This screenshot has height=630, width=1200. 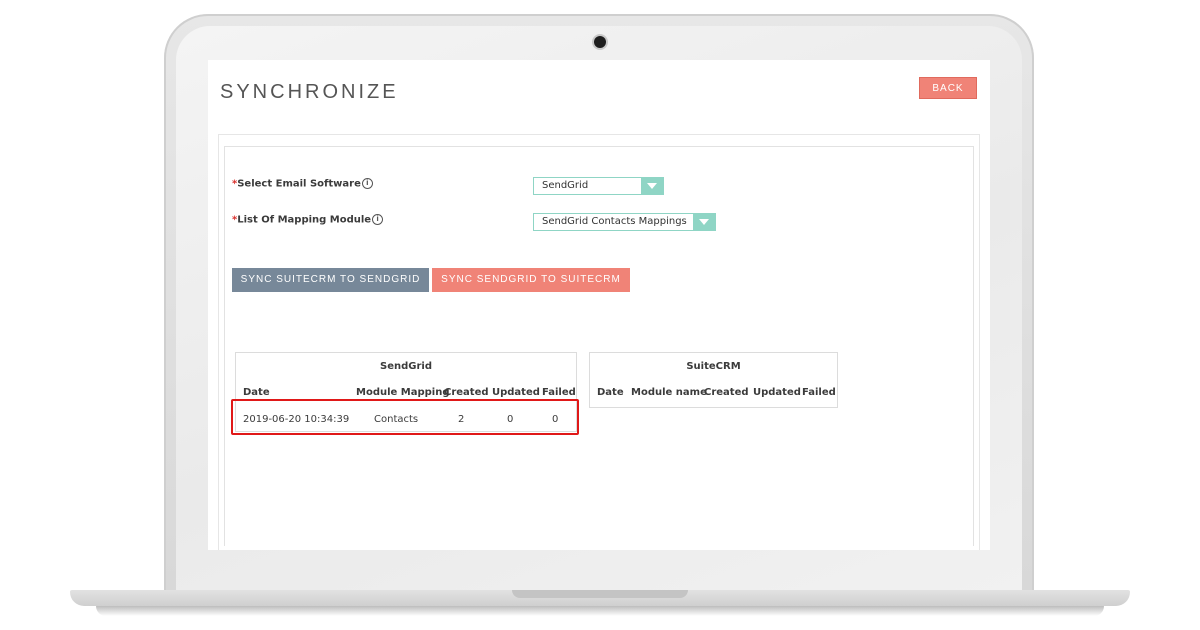 I want to click on sync-sendgrid-to-suitecrm-button: SYNC SENDGRID TO SUITECRM, so click(x=531, y=280).